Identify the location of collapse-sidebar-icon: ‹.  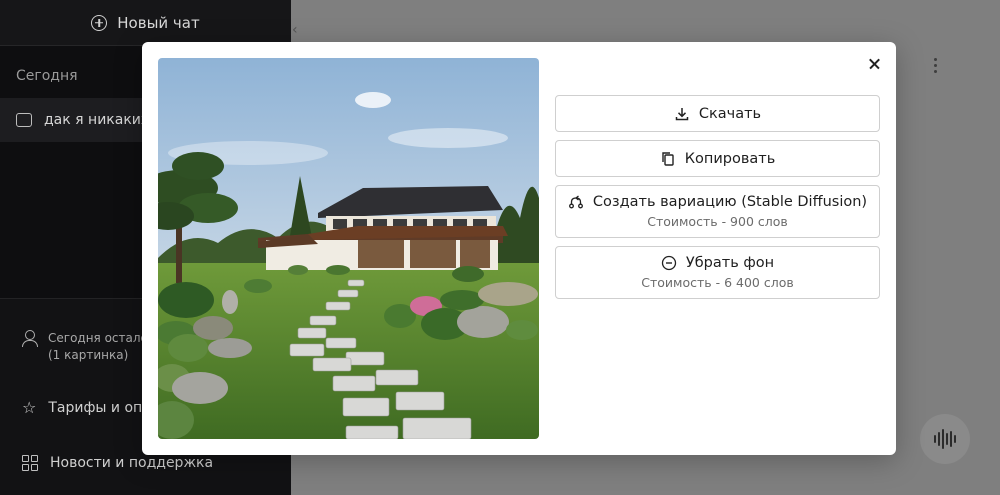
(295, 30).